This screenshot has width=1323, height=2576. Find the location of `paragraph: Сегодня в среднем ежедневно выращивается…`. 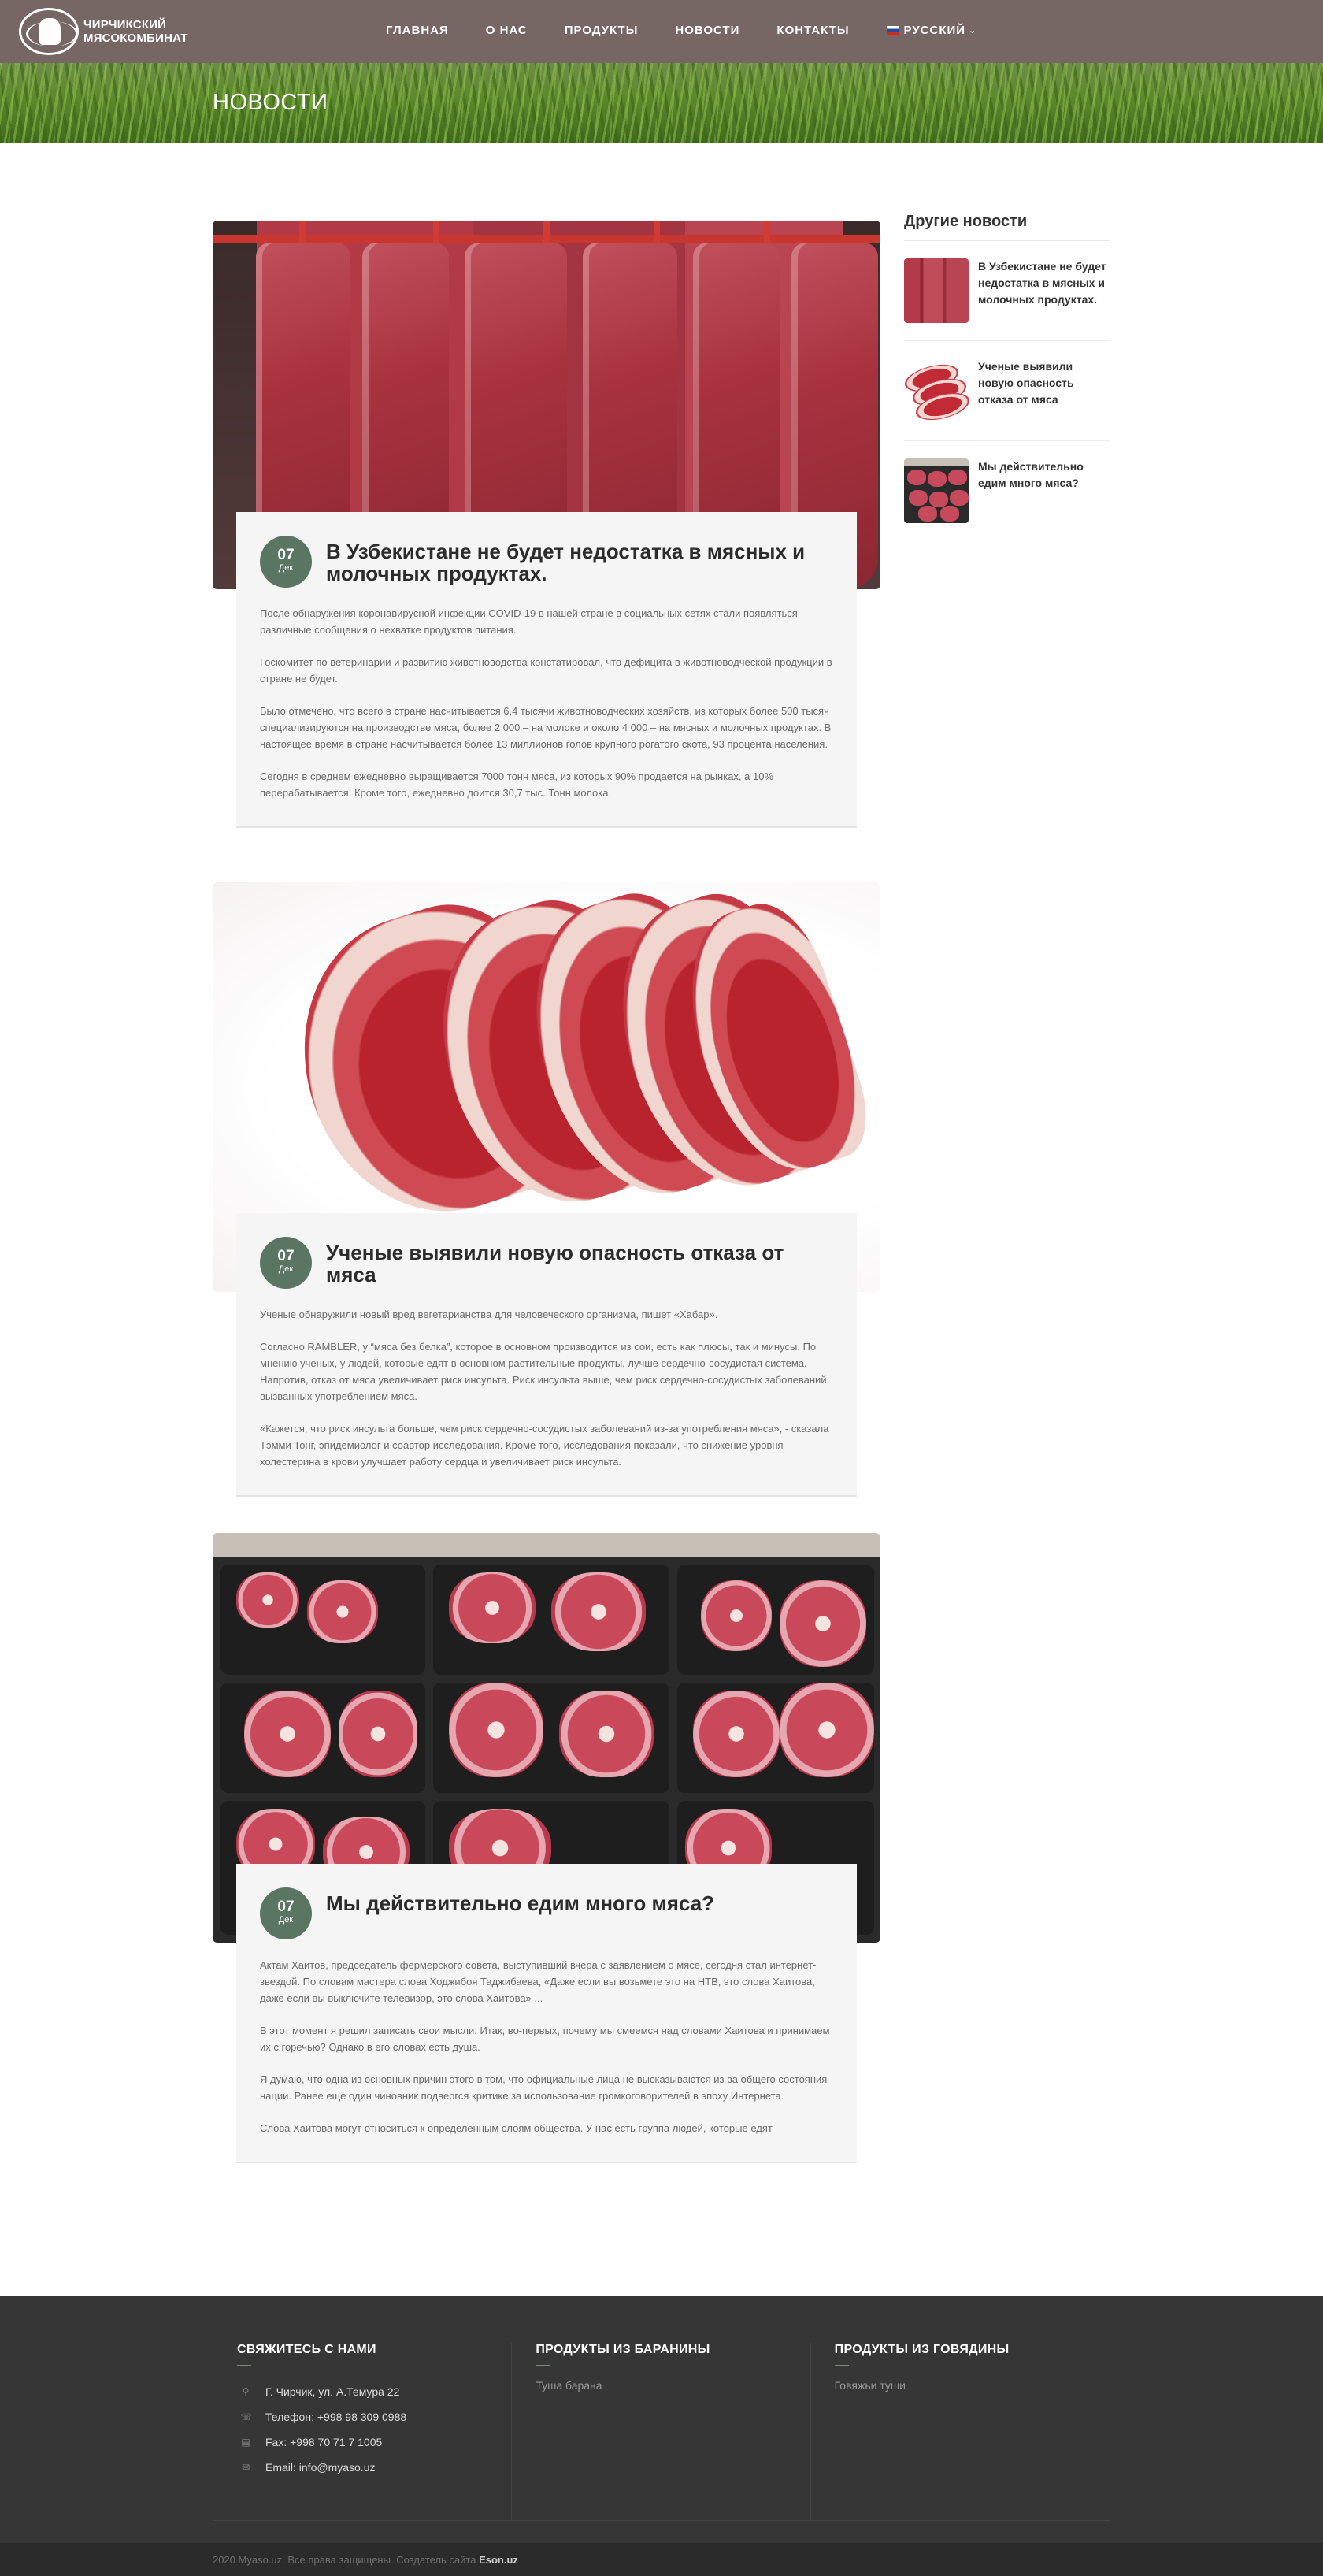

paragraph: Сегодня в среднем ежедневно выращивается… is located at coordinates (517, 784).